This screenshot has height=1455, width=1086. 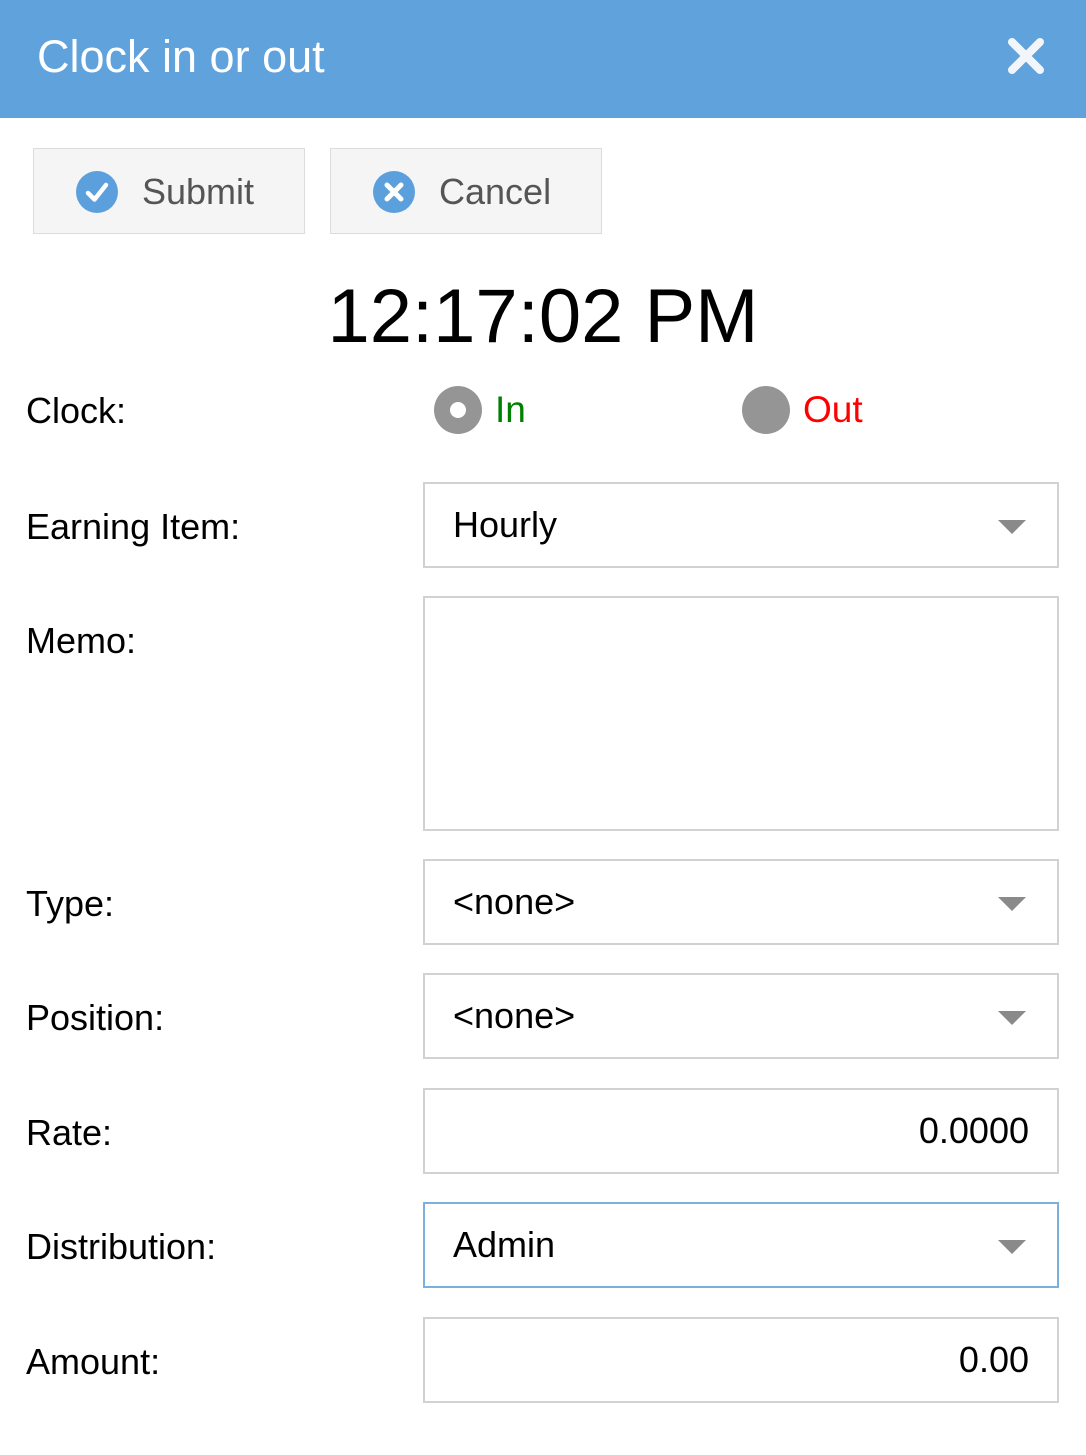 What do you see at coordinates (766, 410) in the screenshot?
I see `clock-out-radio` at bounding box center [766, 410].